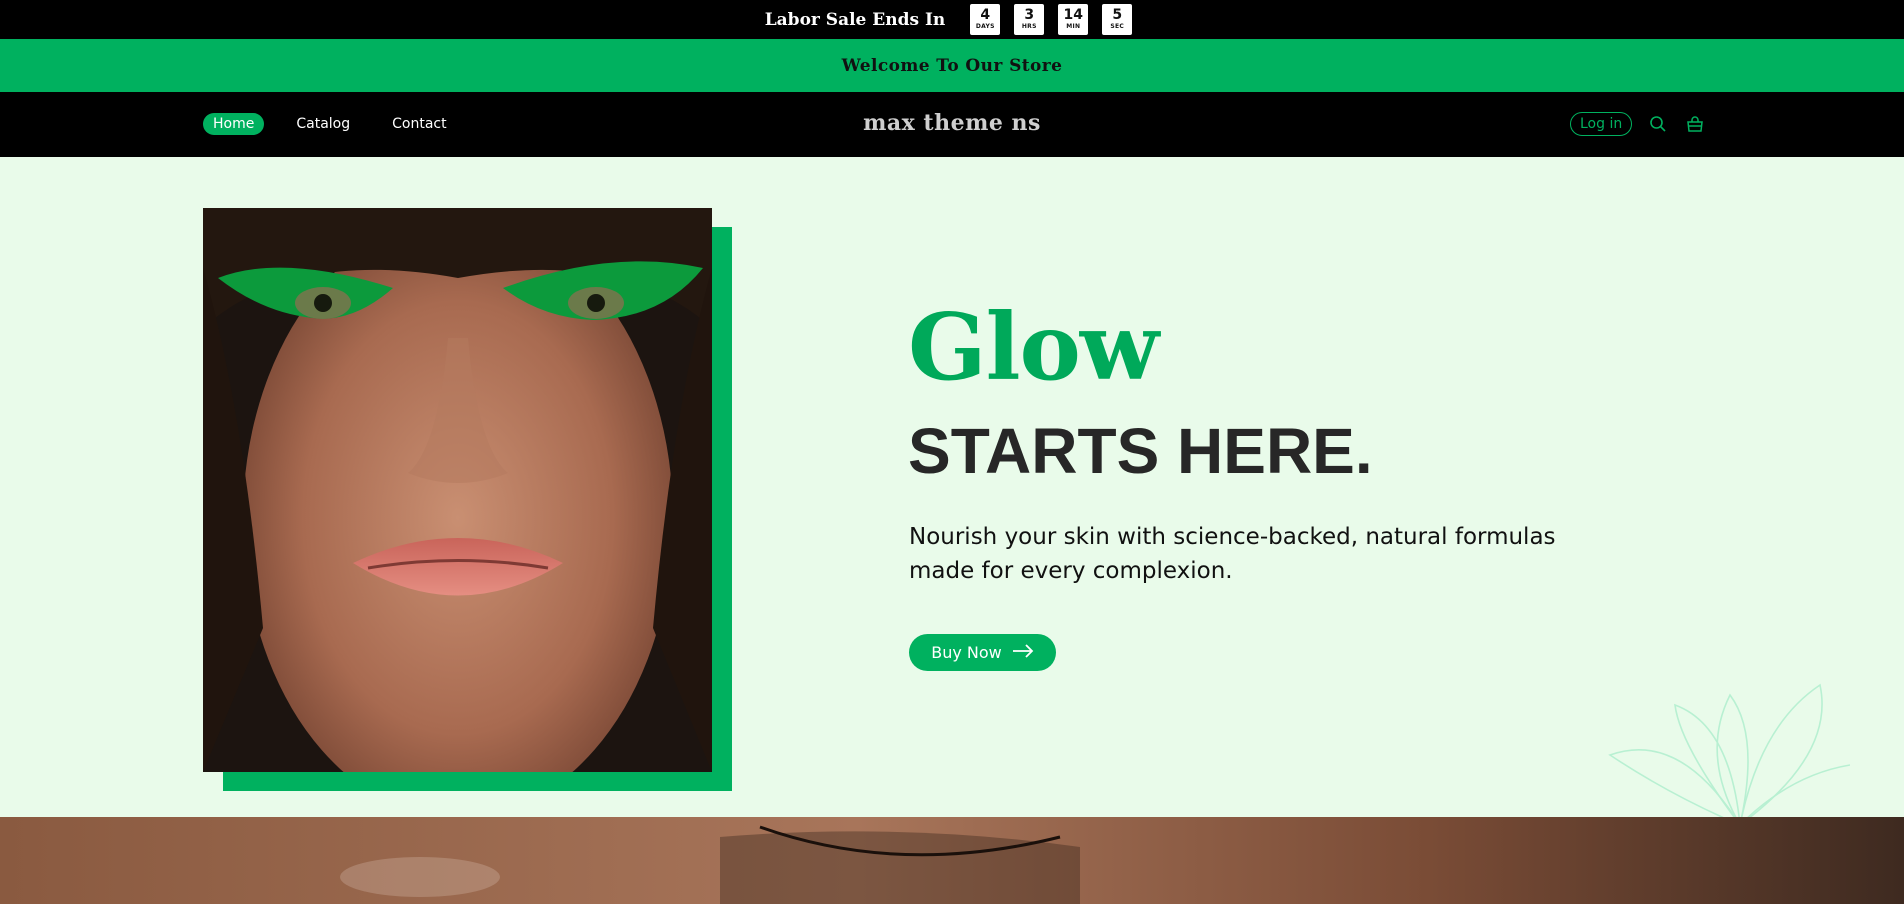 The width and height of the screenshot is (1904, 904). I want to click on buy-now-button: Buy Now, so click(982, 652).